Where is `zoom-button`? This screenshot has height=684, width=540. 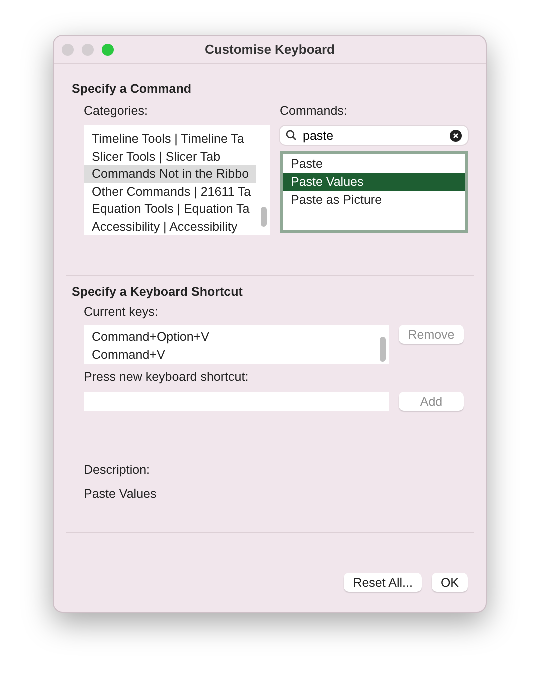
zoom-button is located at coordinates (108, 50).